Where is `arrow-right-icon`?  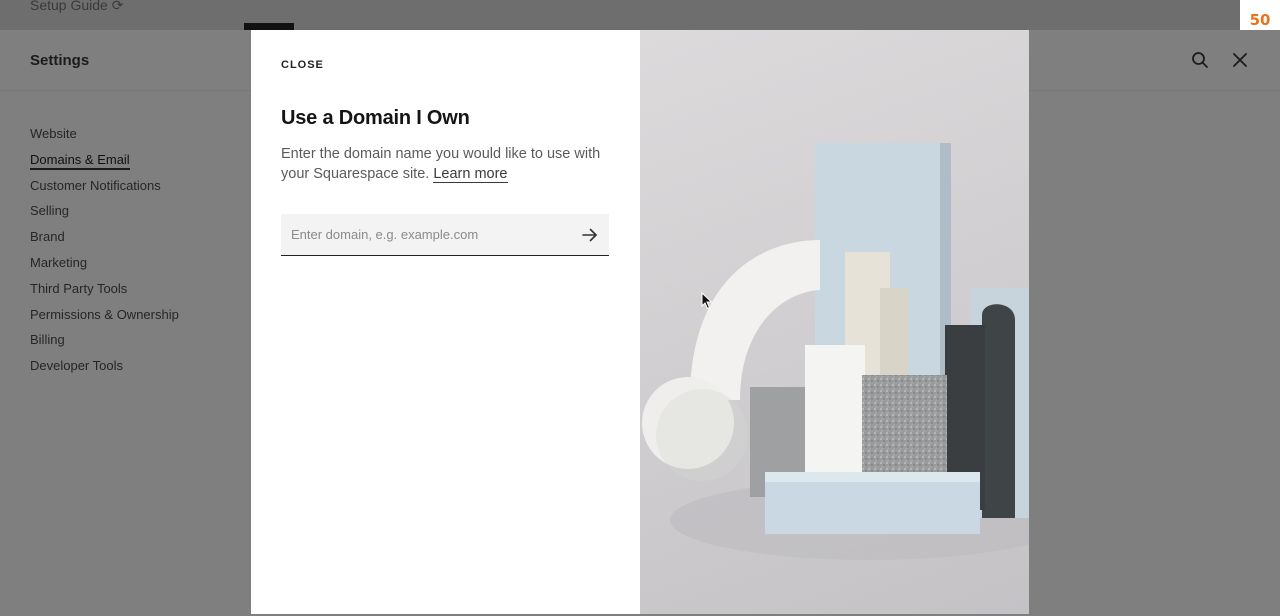
arrow-right-icon is located at coordinates (589, 234).